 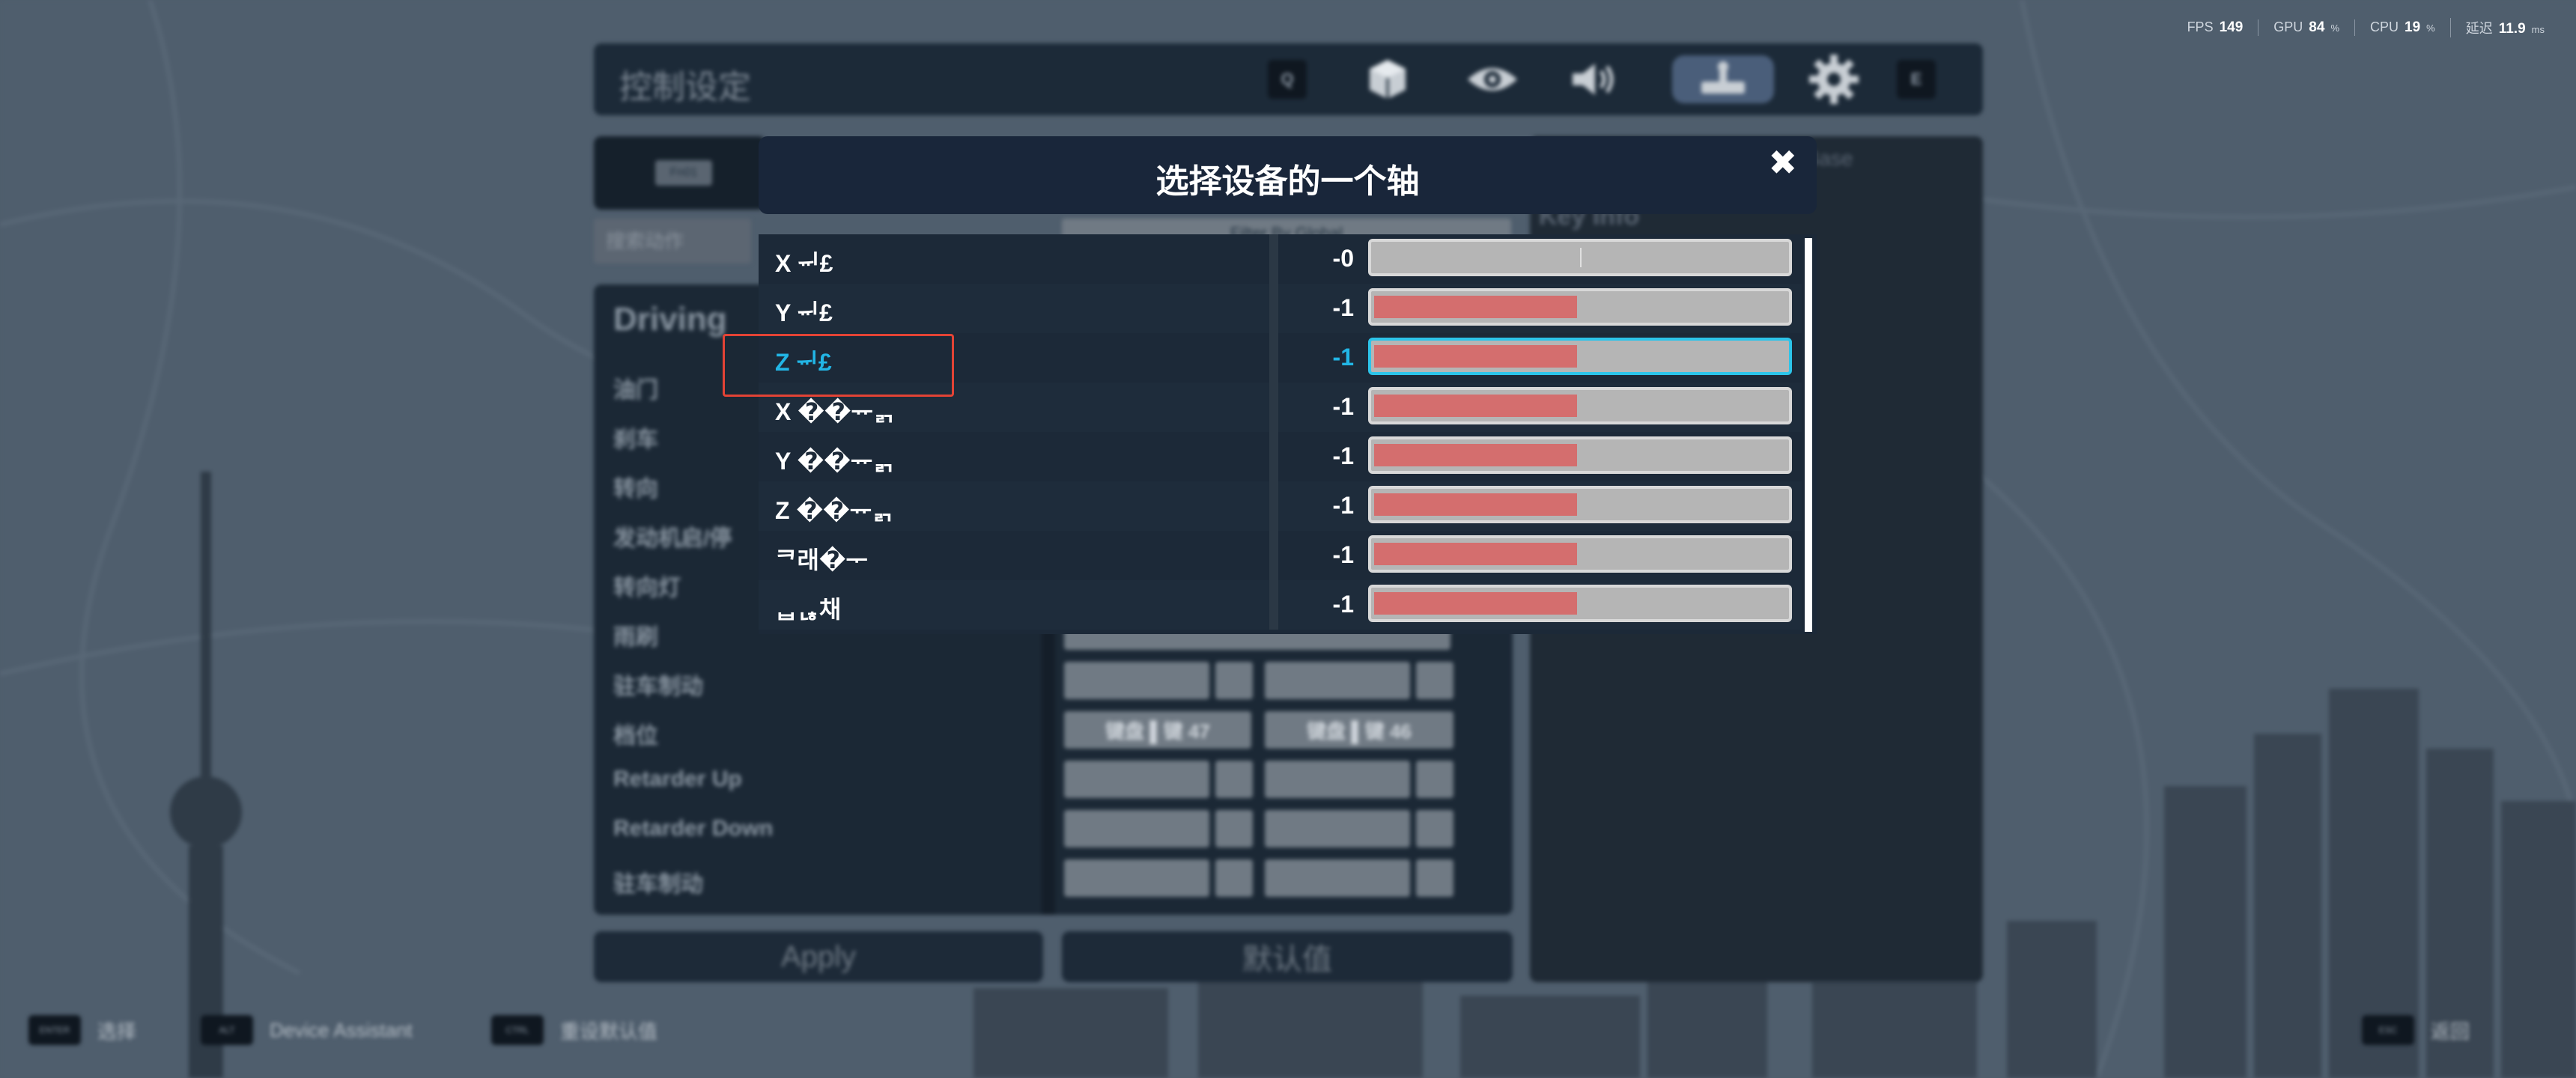 I want to click on axis-name: X ᆔ£, so click(x=804, y=263).